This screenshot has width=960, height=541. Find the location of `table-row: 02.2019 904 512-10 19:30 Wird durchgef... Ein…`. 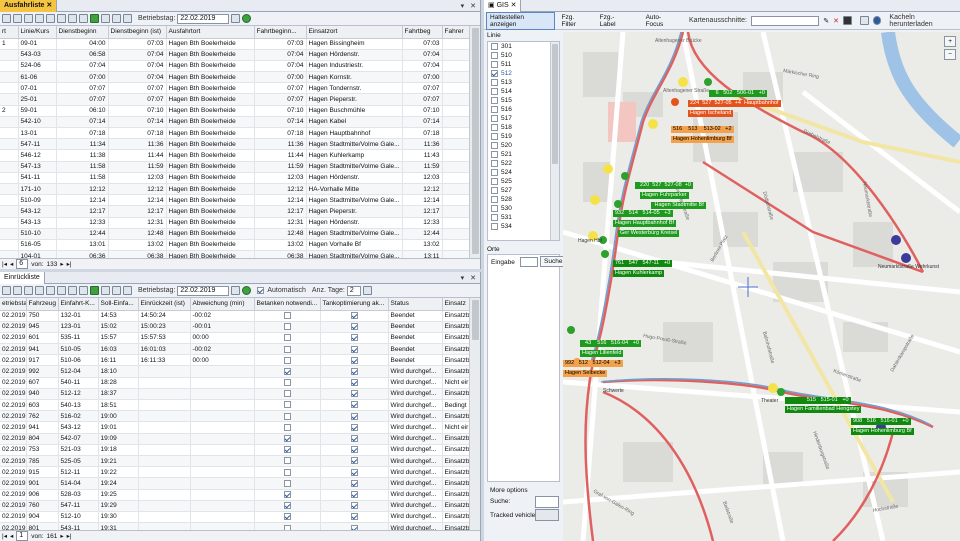

table-row: 02.2019 904 512-10 19:30 Wird durchgef... Ein… is located at coordinates (234, 517).